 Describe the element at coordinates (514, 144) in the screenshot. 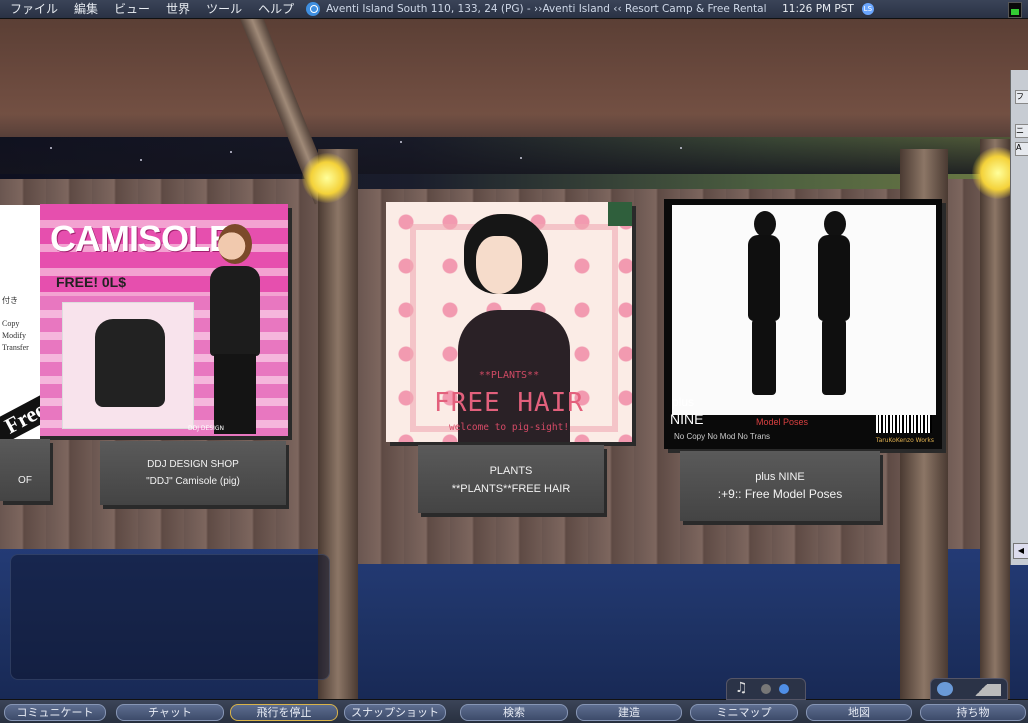

I see `roof-shadow` at that location.